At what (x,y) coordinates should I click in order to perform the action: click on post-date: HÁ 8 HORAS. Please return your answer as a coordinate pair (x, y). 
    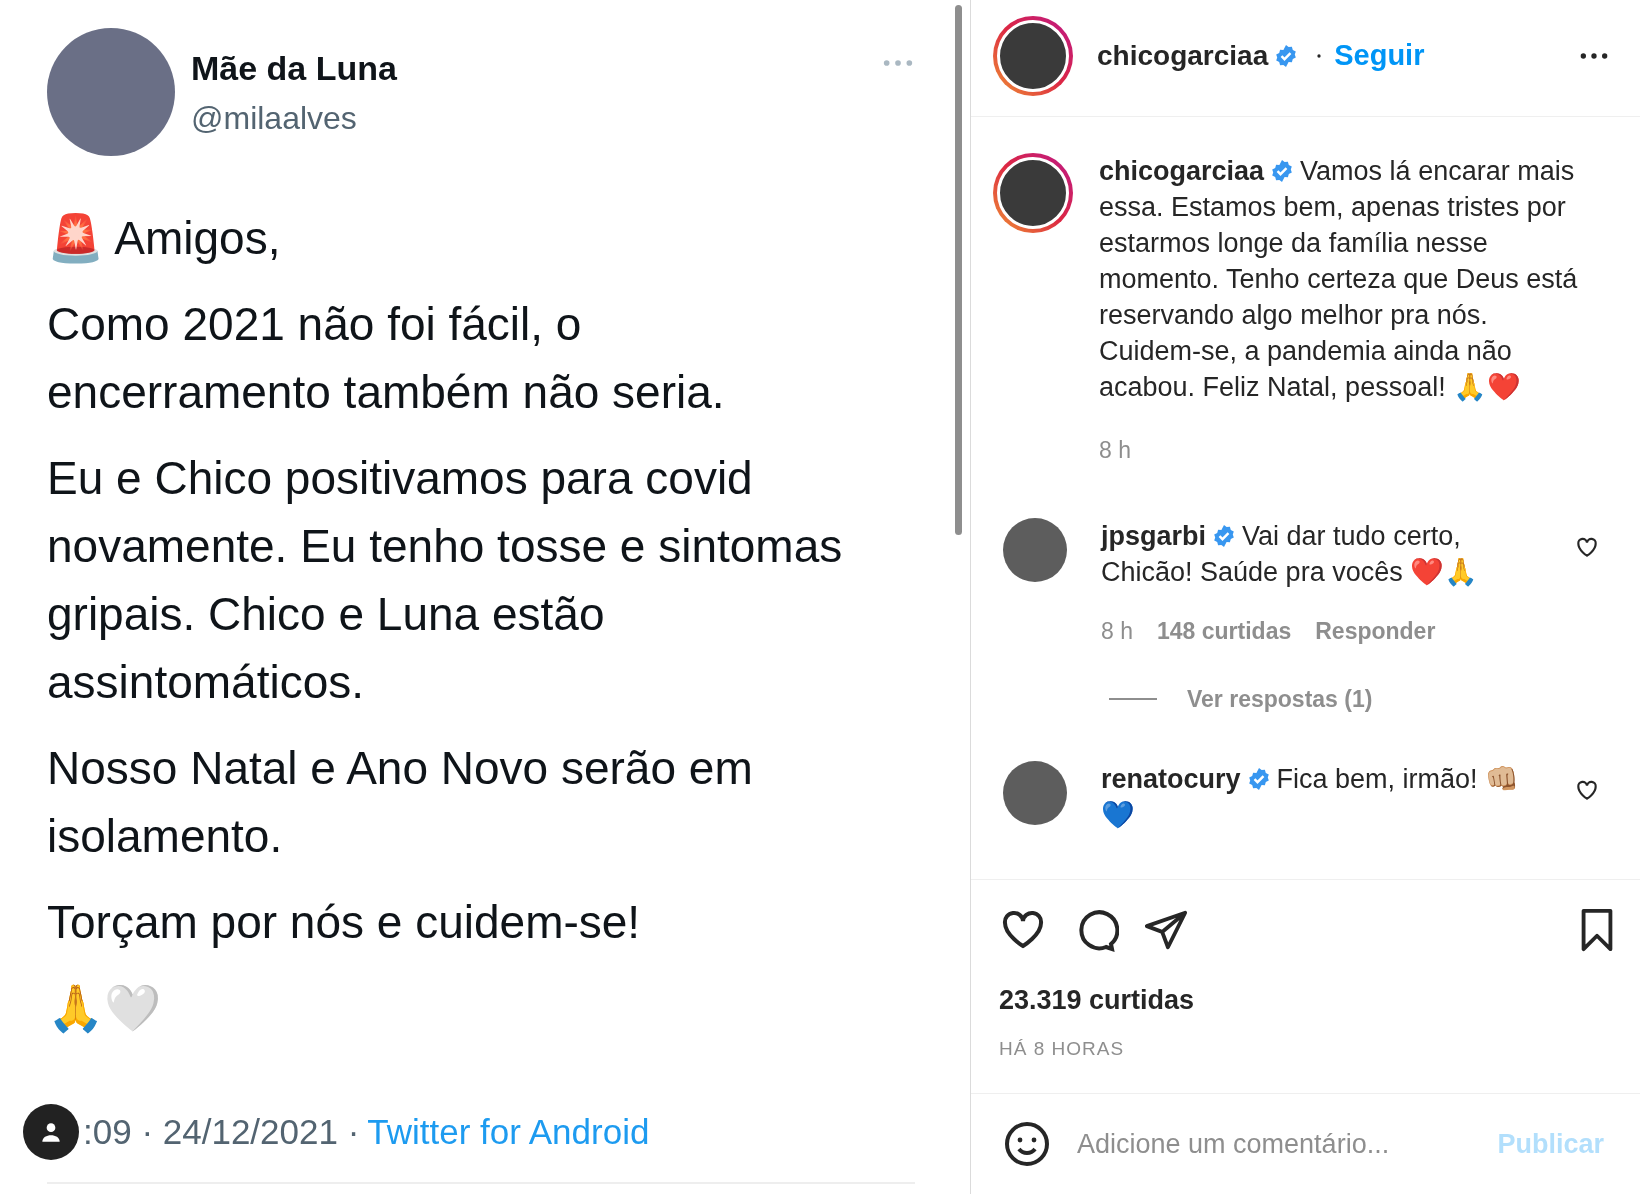
    Looking at the image, I should click on (1062, 1048).